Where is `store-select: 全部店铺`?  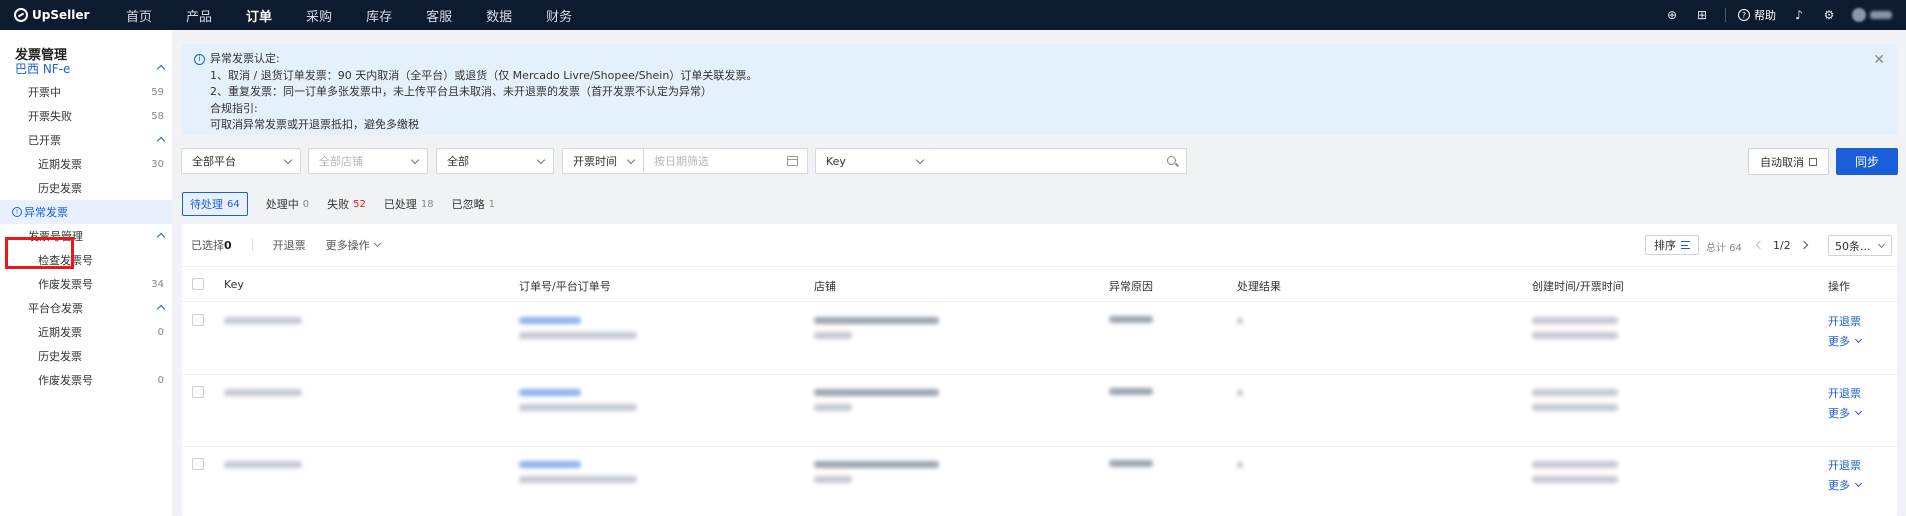
store-select: 全部店铺 is located at coordinates (368, 161).